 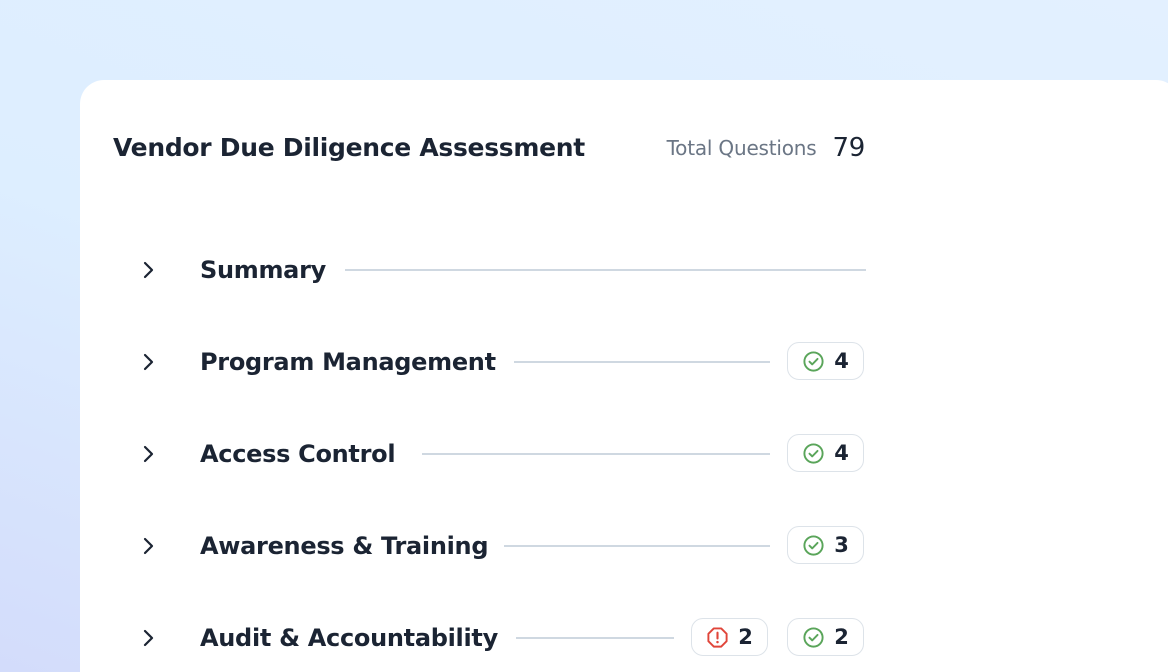 What do you see at coordinates (841, 545) in the screenshot?
I see `badge-count: 3` at bounding box center [841, 545].